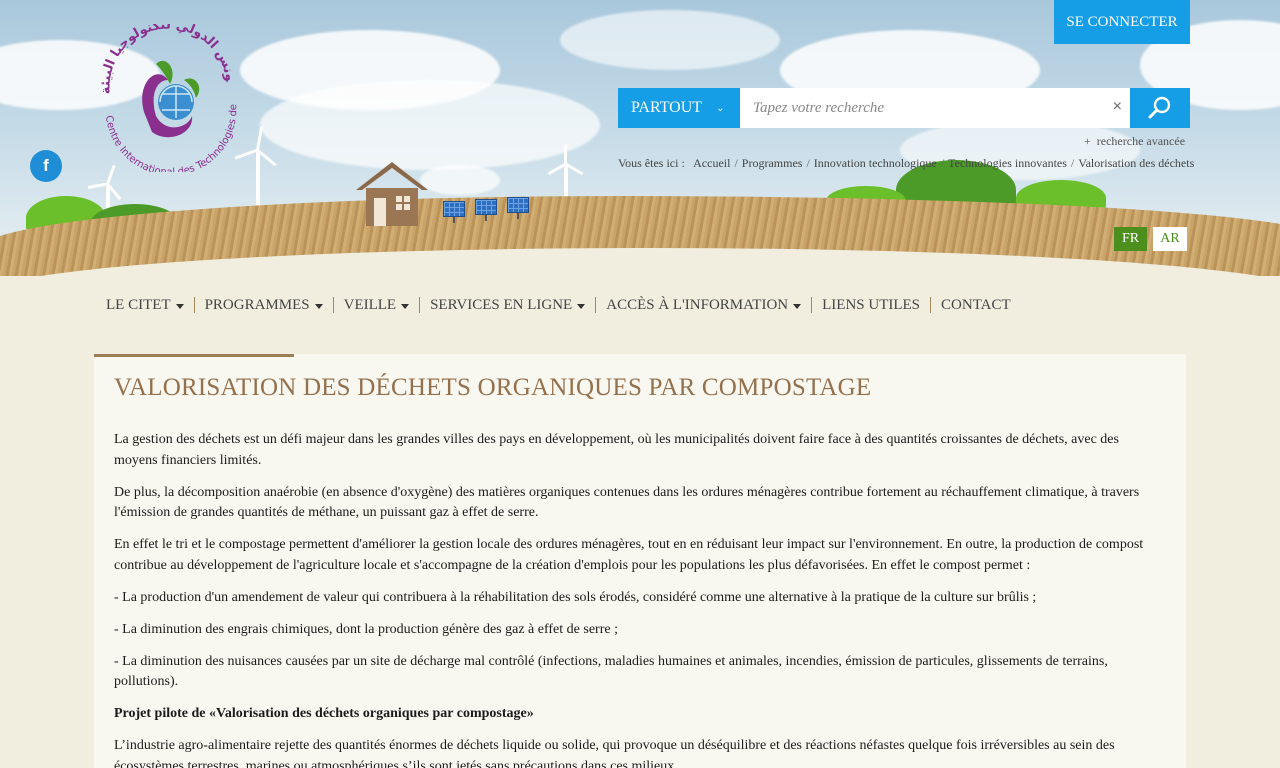  Describe the element at coordinates (875, 163) in the screenshot. I see `breadcrumb-item-innovation: Innovation technologique` at that location.